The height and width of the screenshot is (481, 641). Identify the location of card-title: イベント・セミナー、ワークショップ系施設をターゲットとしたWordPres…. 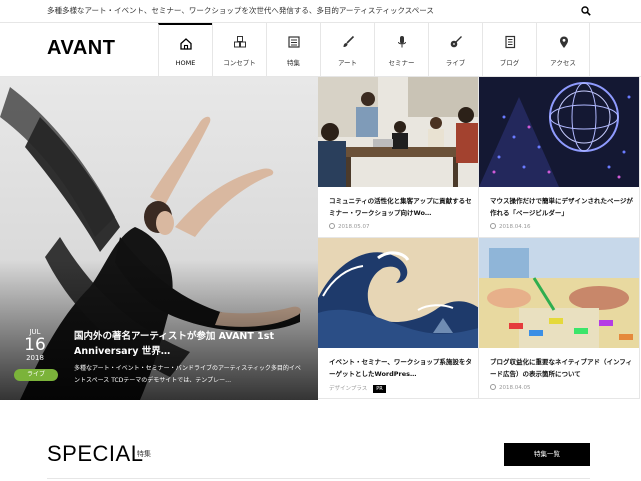
(401, 368).